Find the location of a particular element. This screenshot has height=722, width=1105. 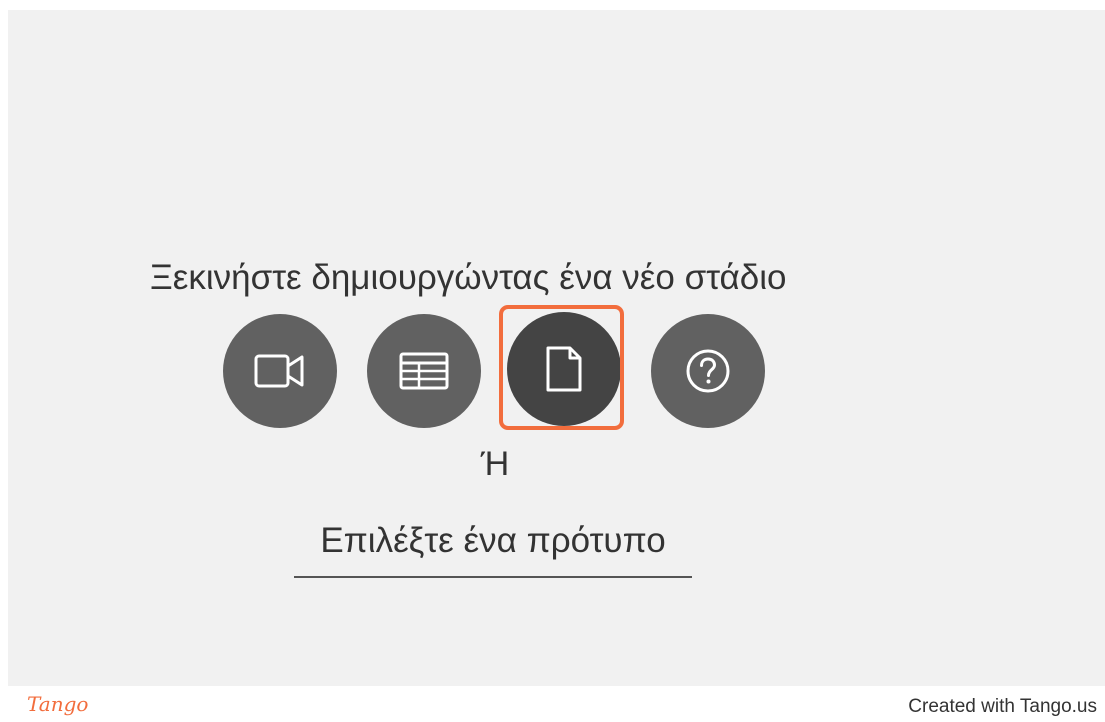

choose-template-link: Επιλέξτε ένα πρότυπο is located at coordinates (493, 548).